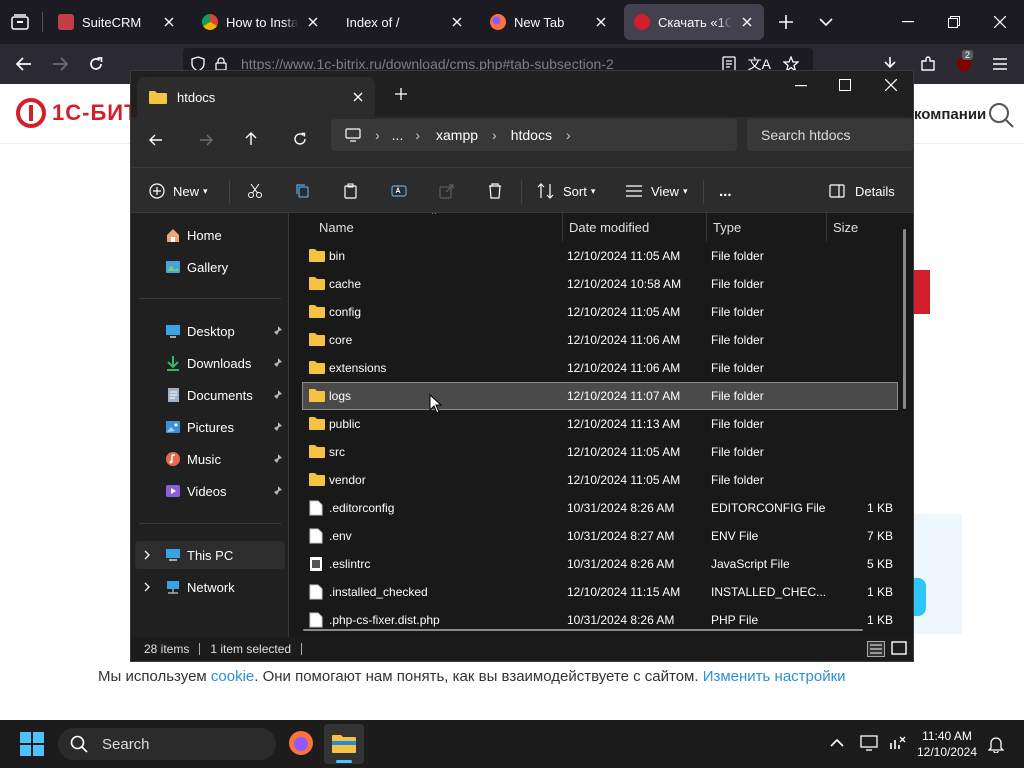 The image size is (1024, 768). Describe the element at coordinates (210, 491) in the screenshot. I see `nav-item-videos: Videos` at that location.